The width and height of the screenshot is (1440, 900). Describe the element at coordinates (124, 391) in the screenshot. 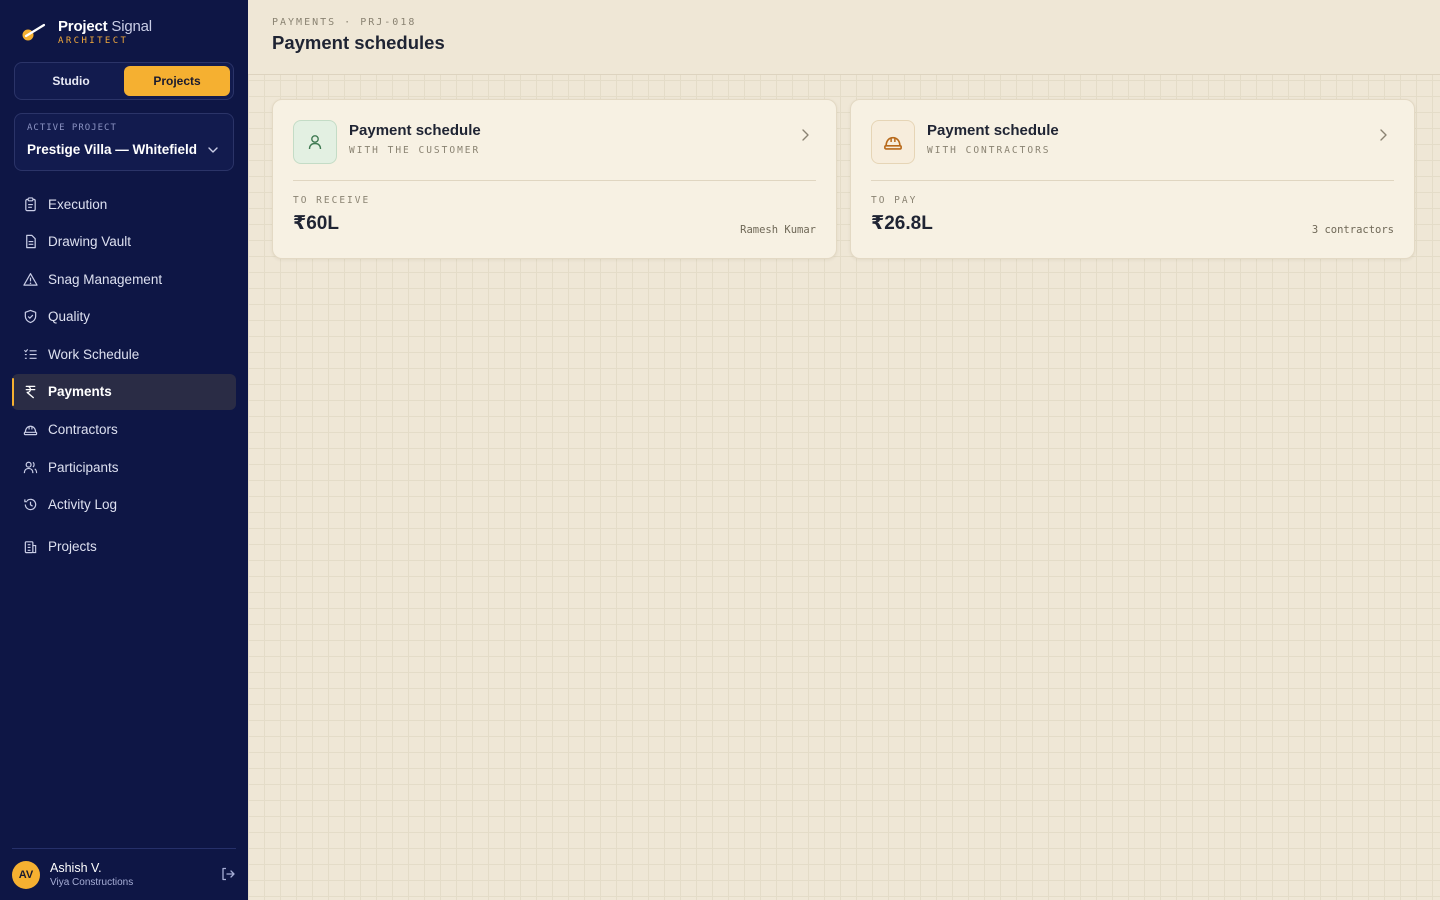

I see `sidebar-item-payments: Payments` at that location.